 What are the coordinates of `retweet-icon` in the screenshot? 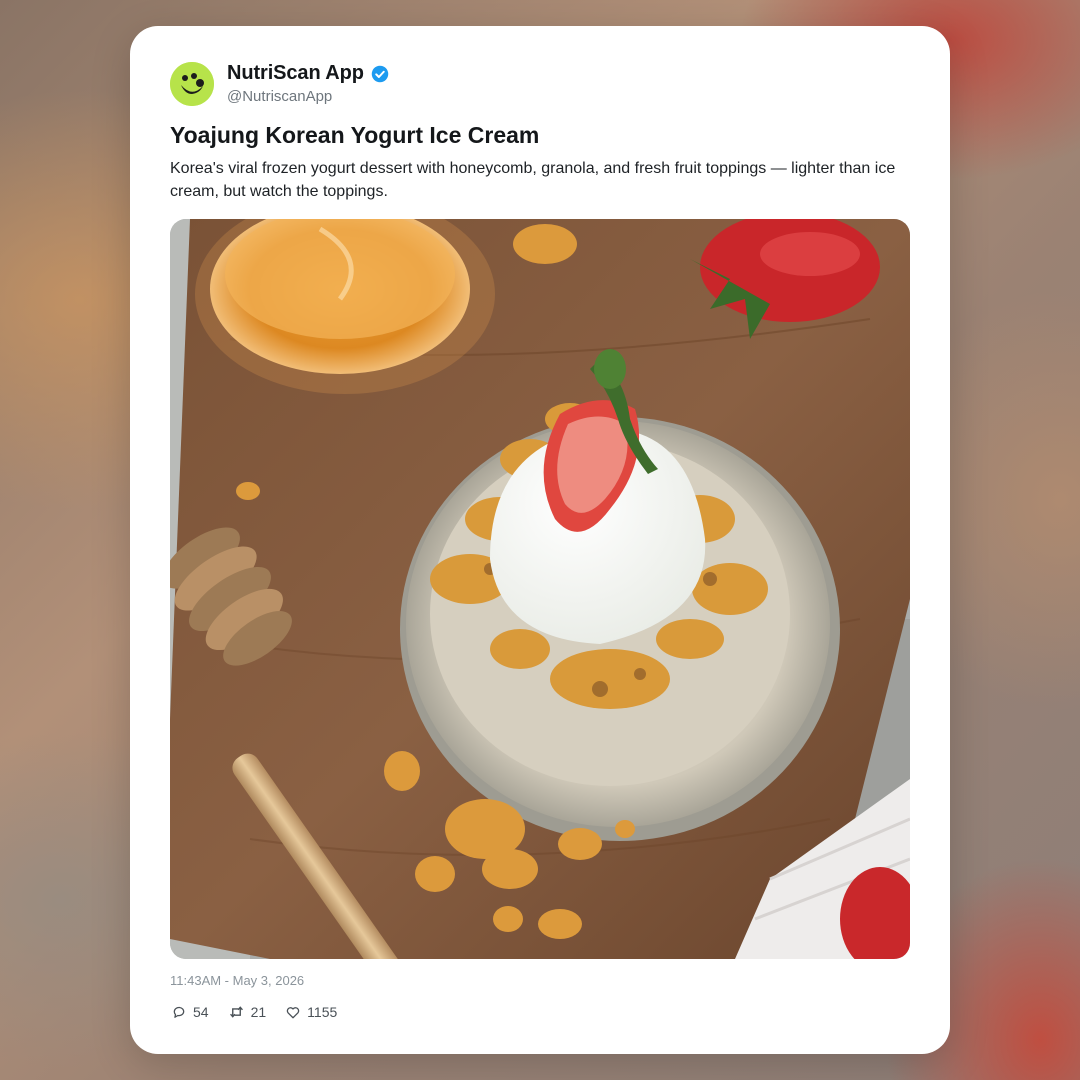 It's located at (236, 1012).